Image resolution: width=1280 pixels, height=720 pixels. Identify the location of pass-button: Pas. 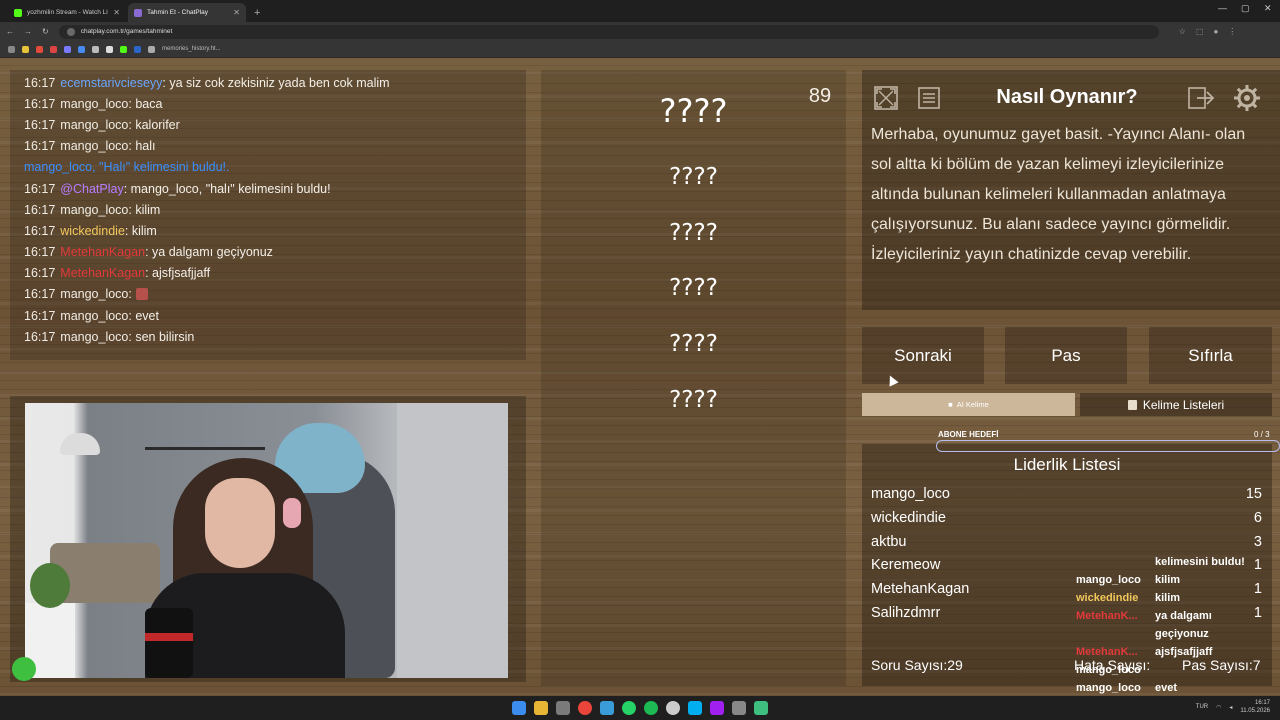
(1066, 355).